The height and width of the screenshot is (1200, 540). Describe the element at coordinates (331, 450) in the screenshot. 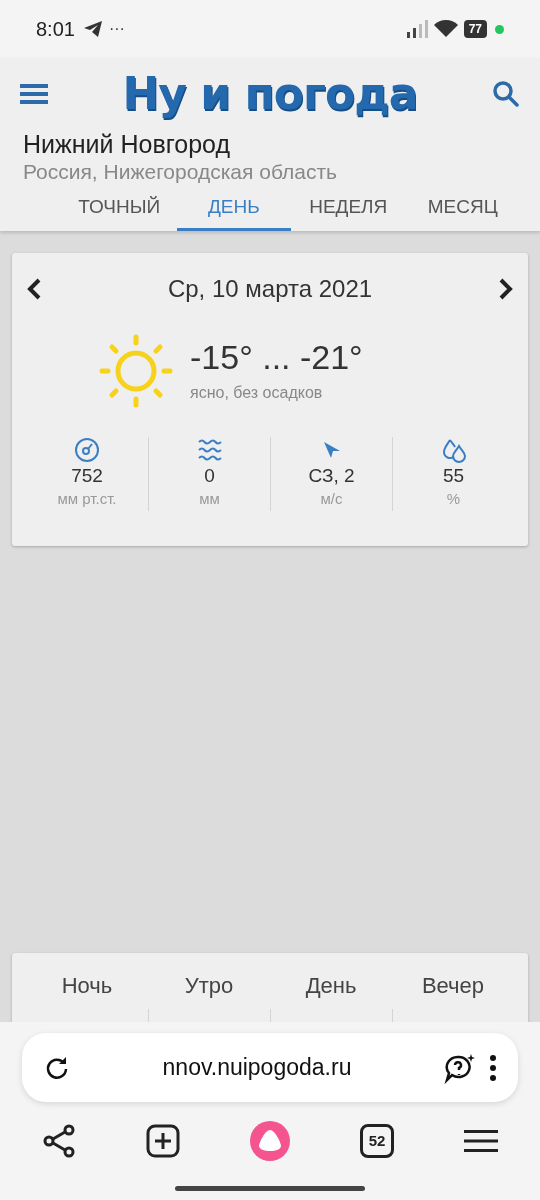

I see `direction-arrow-icon` at that location.